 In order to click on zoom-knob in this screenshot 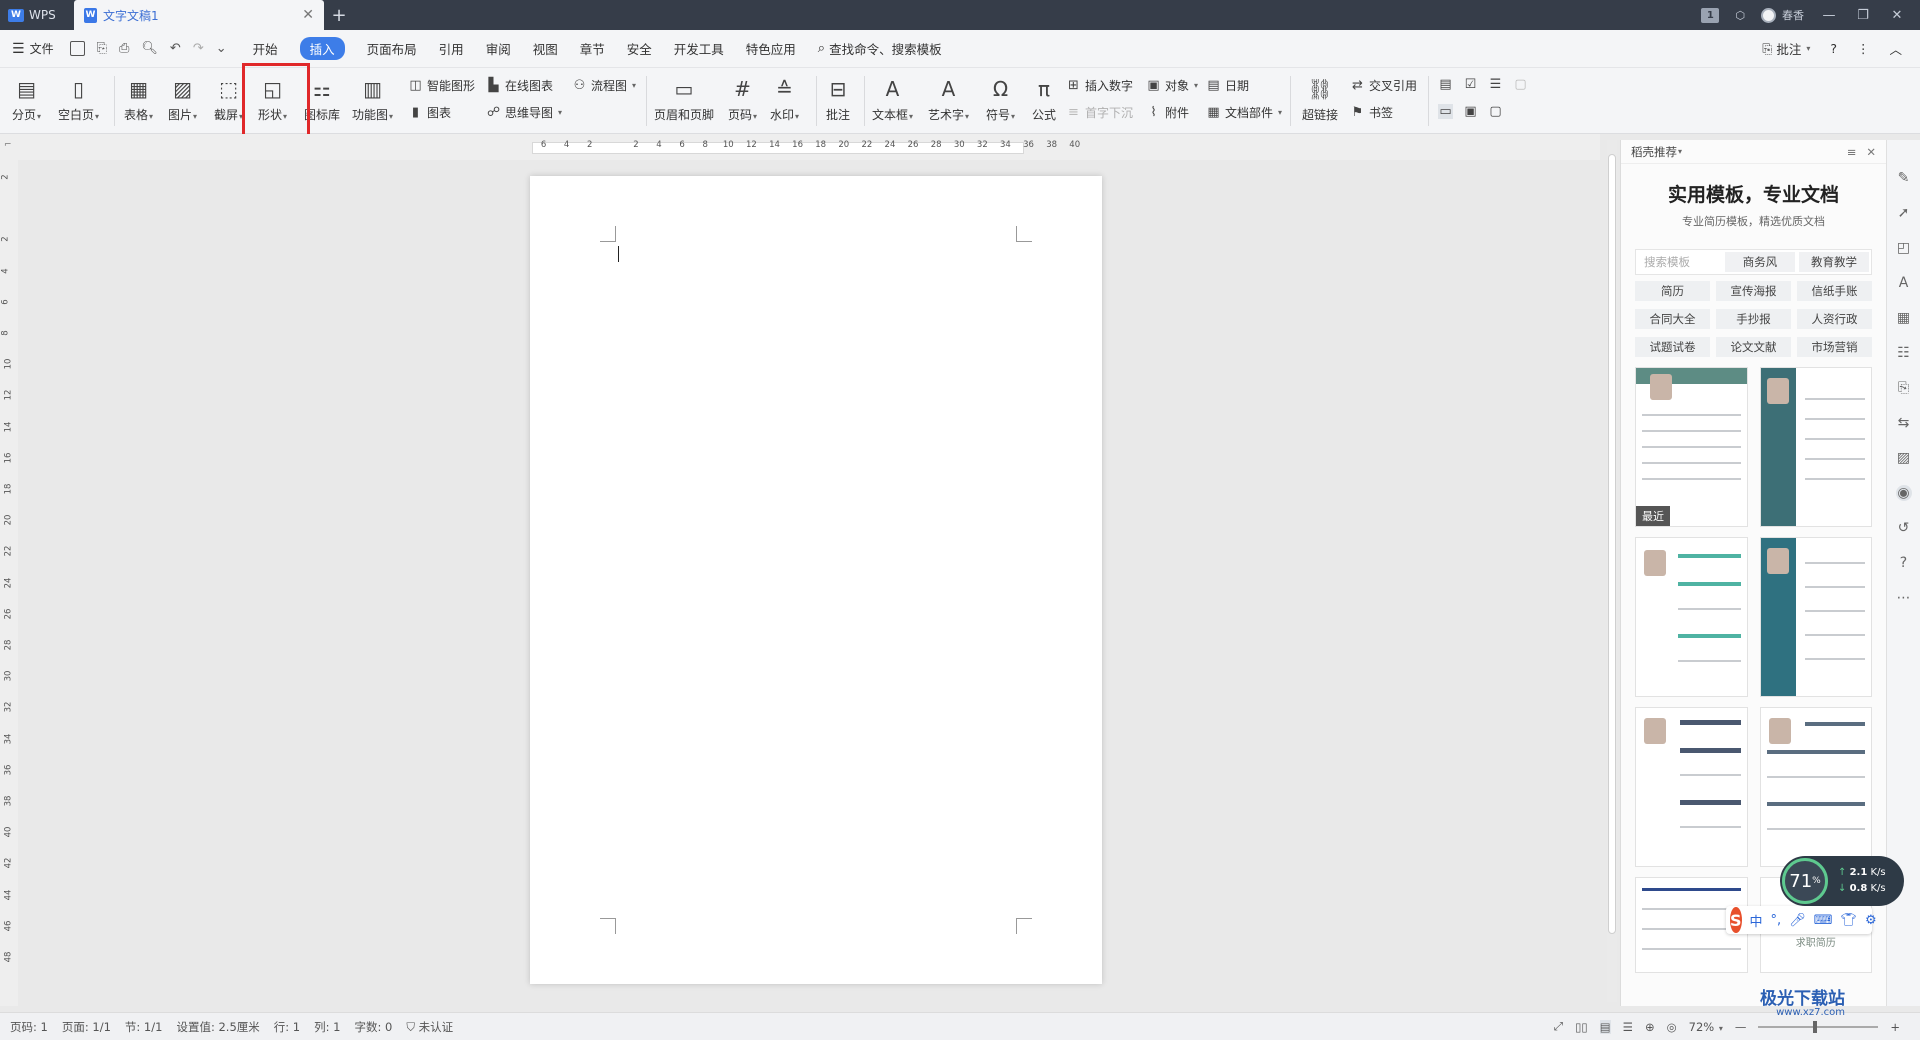, I will do `click(1815, 1026)`.